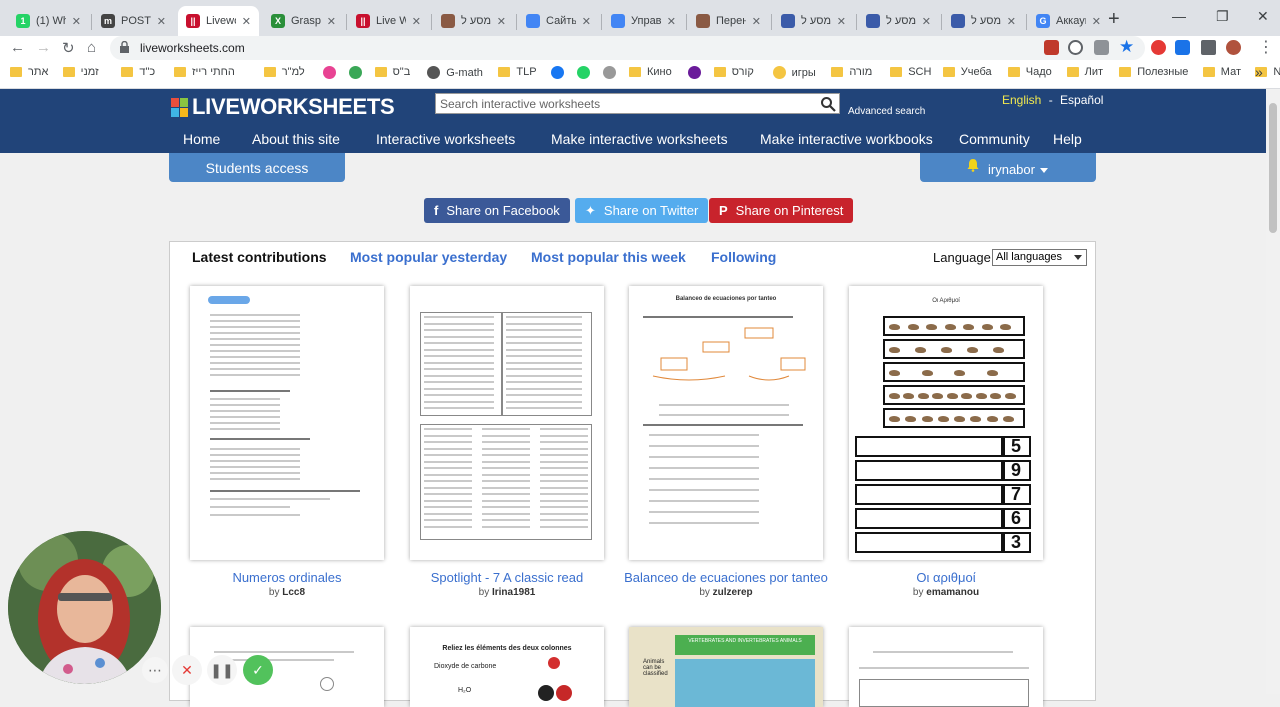 The image size is (1280, 707). I want to click on share-twitter-button: ✦ Share on Twitter, so click(642, 210).